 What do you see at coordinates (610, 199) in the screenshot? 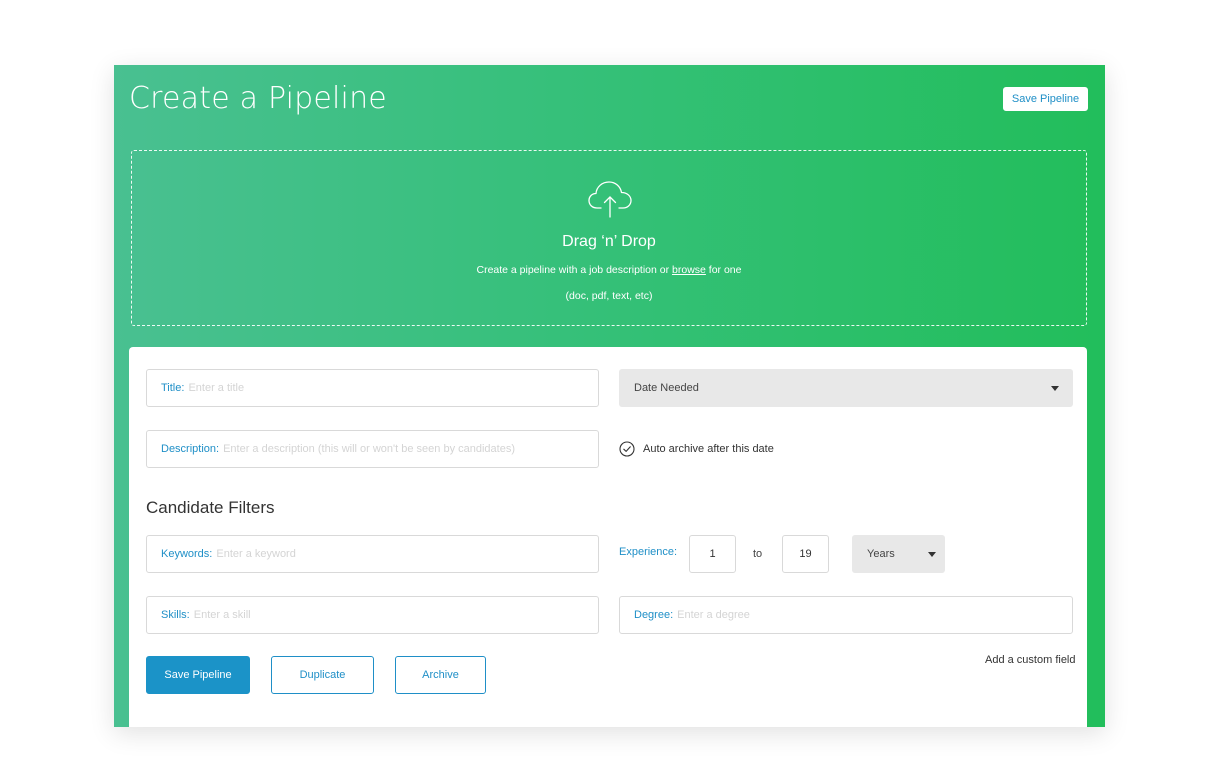
I see `cloud-upload-icon` at bounding box center [610, 199].